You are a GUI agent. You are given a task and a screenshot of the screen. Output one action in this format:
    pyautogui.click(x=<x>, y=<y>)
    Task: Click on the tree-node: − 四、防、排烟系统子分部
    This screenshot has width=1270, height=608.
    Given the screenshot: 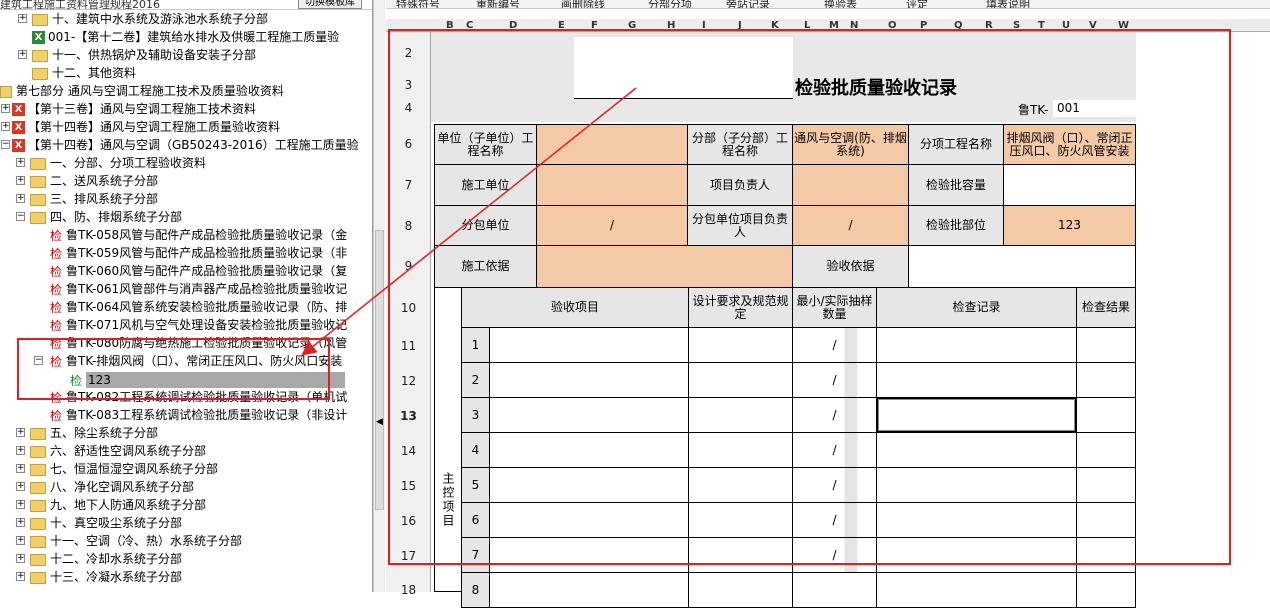 What is the action you would take?
    pyautogui.click(x=99, y=217)
    